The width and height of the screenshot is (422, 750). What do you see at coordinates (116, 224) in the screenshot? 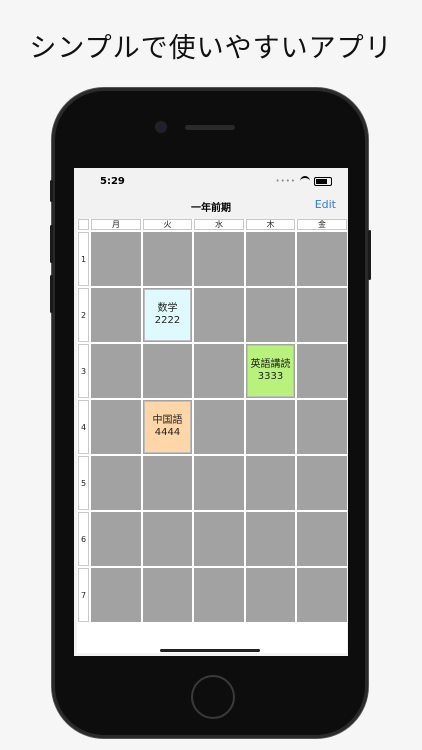
I see `day-header-mon: 月` at bounding box center [116, 224].